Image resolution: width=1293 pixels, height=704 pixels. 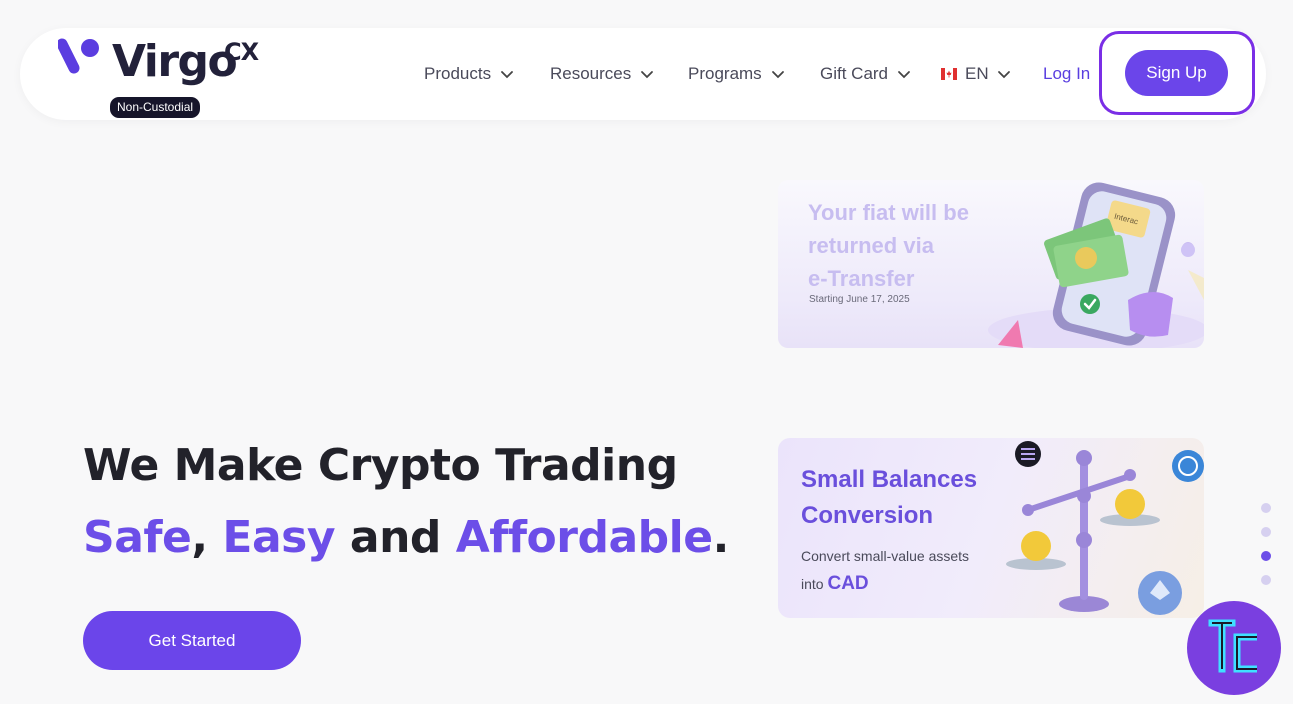 What do you see at coordinates (885, 584) in the screenshot?
I see `banner-small-balances-desc-line2: into CAD` at bounding box center [885, 584].